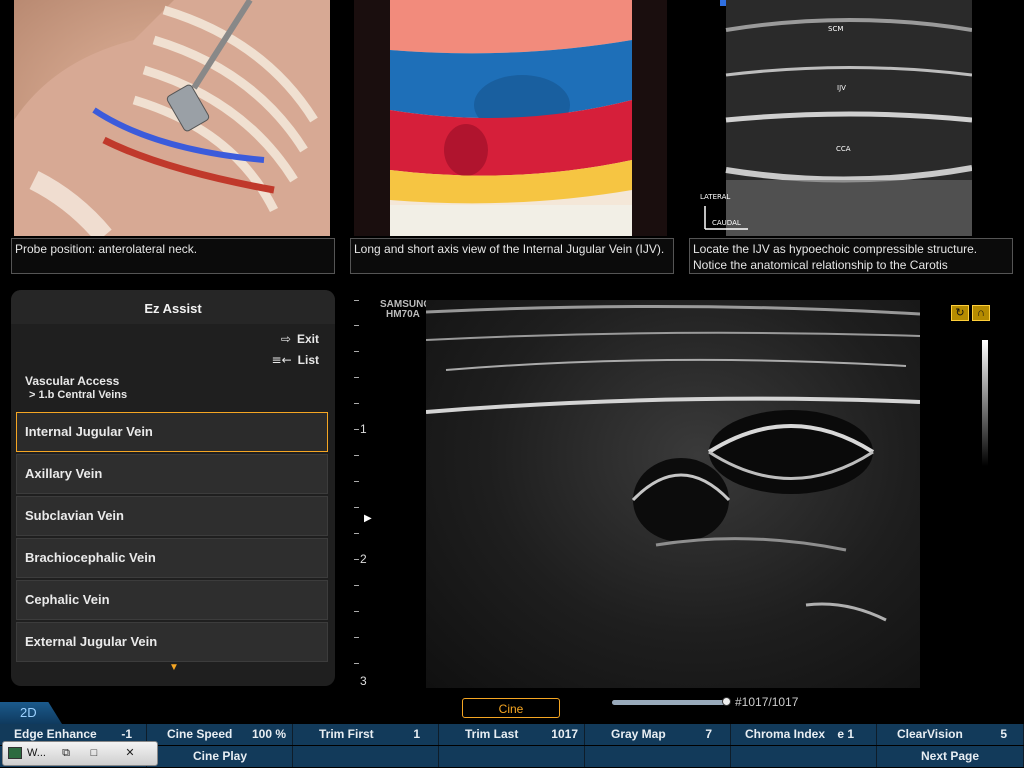  I want to click on vein-item-external-jugular: External Jugular Vein, so click(172, 642).